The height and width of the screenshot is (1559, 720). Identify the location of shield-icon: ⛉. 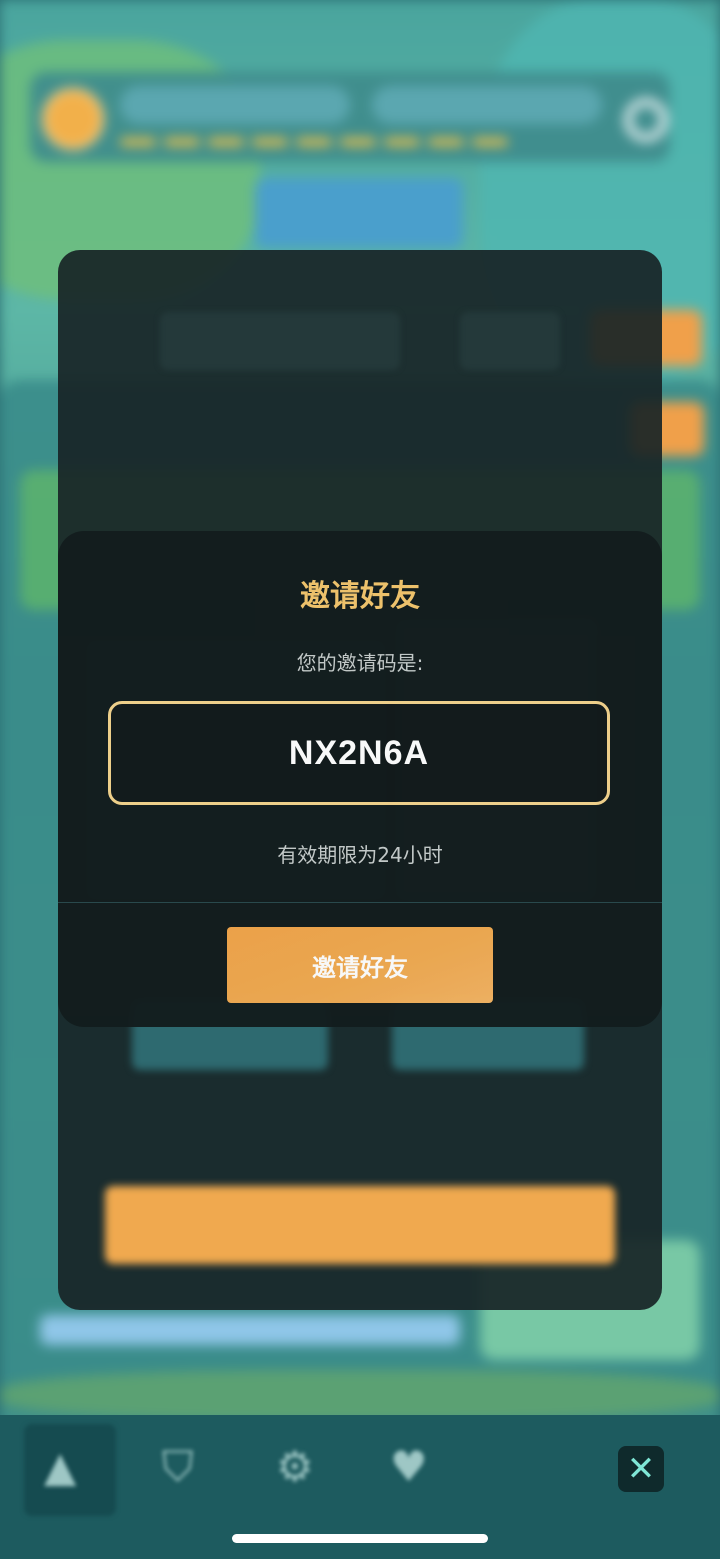
(178, 1466).